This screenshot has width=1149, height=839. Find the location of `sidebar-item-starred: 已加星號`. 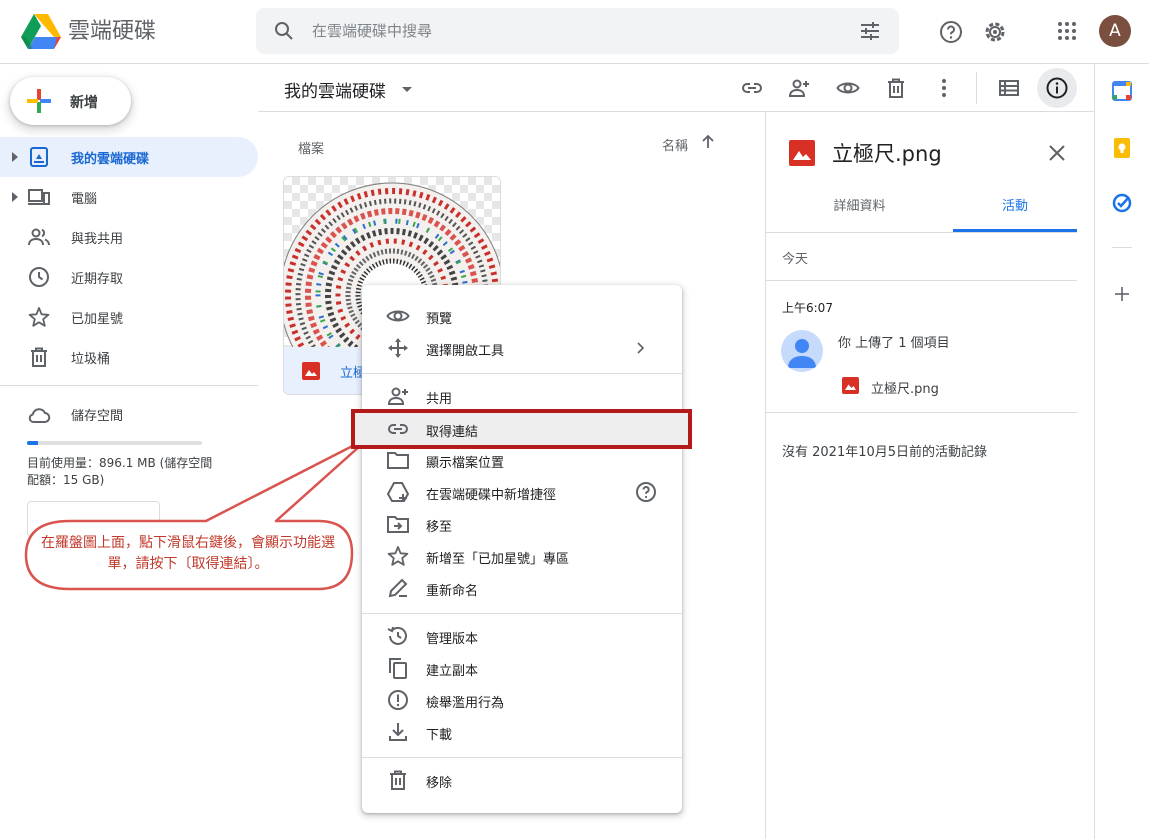

sidebar-item-starred: 已加星號 is located at coordinates (129, 317).